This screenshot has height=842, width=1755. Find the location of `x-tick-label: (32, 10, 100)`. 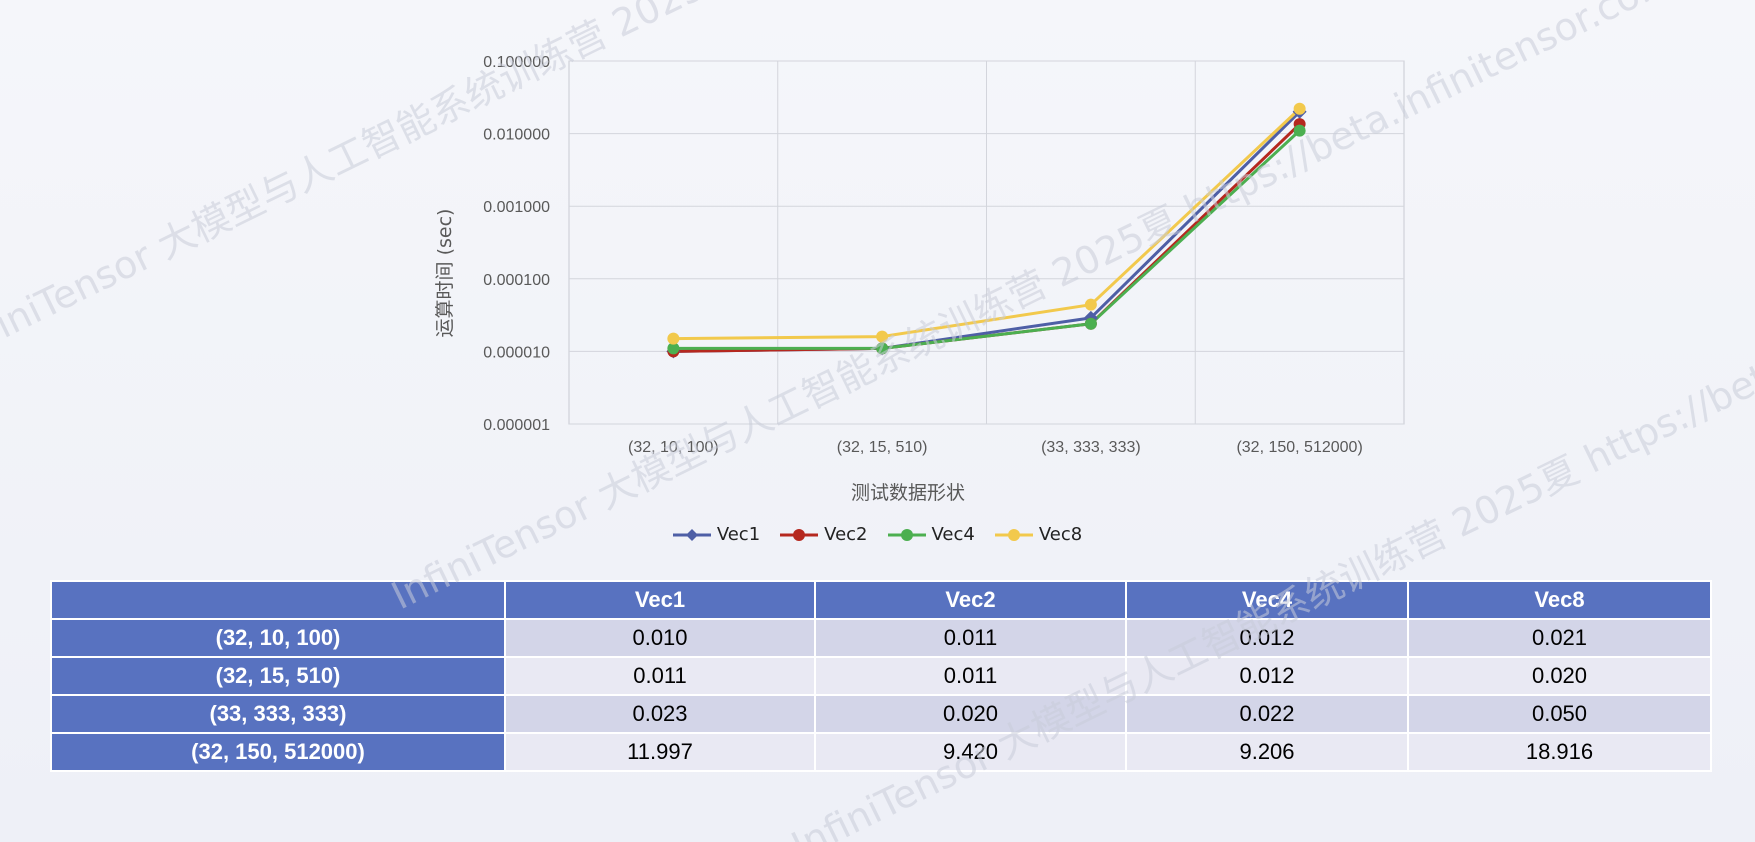

x-tick-label: (32, 10, 100) is located at coordinates (673, 447).